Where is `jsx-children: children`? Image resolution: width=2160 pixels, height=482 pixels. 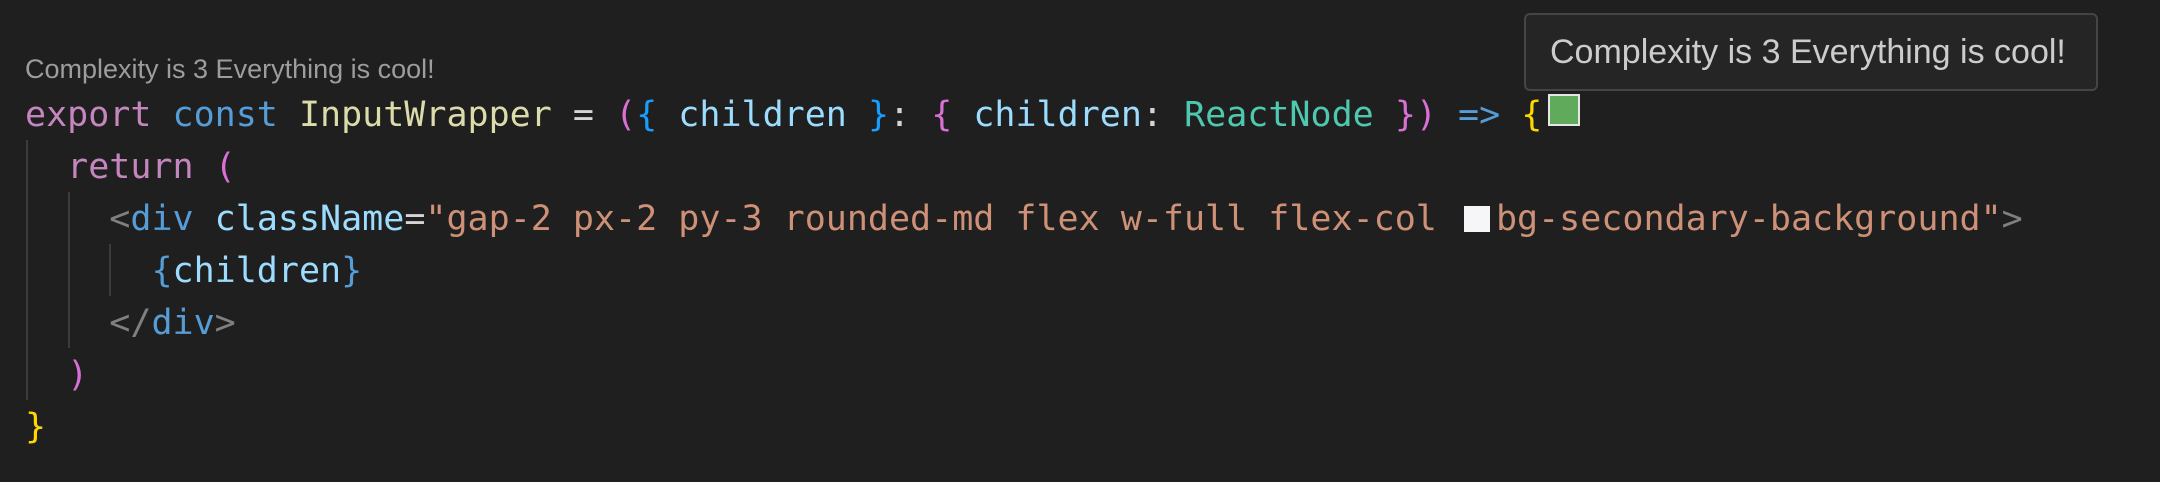
jsx-children: children is located at coordinates (257, 271).